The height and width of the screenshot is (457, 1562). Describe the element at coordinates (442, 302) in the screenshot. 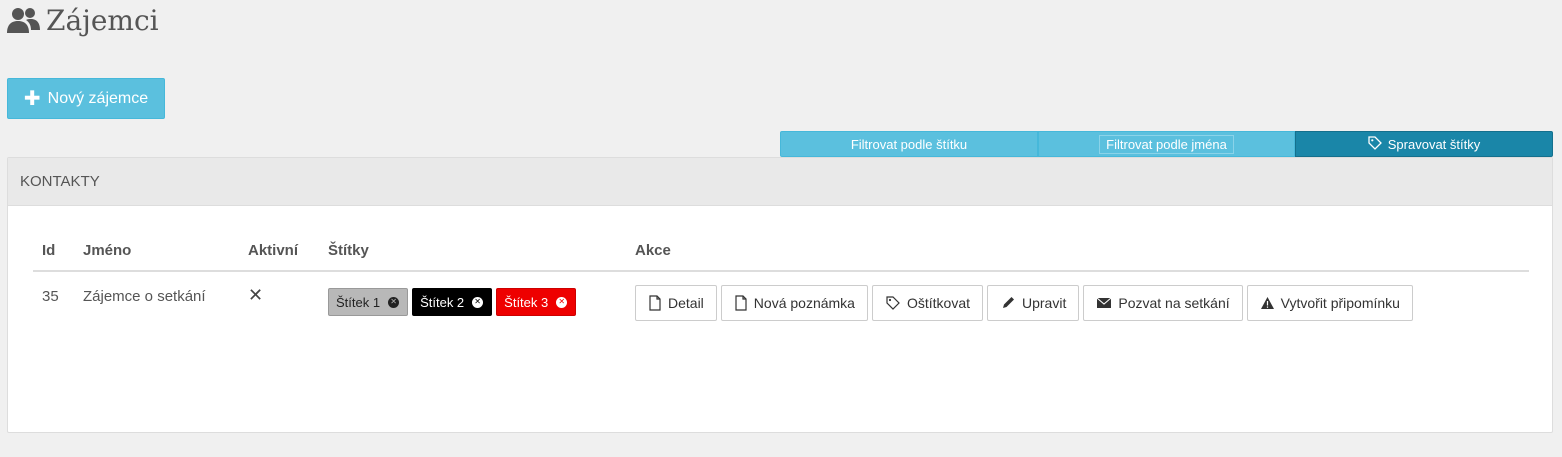

I see `tag-label: Štítek 2` at that location.